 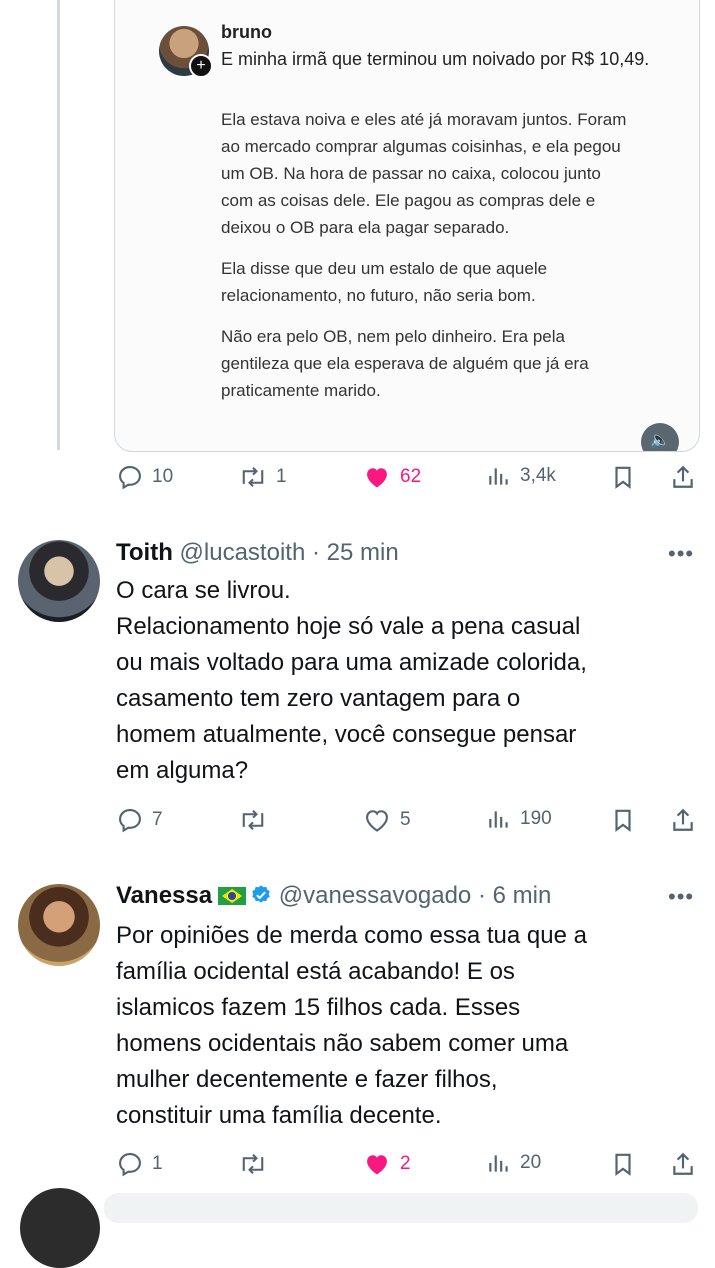 I want to click on text-line: constituir uma família decente., so click(x=279, y=1115).